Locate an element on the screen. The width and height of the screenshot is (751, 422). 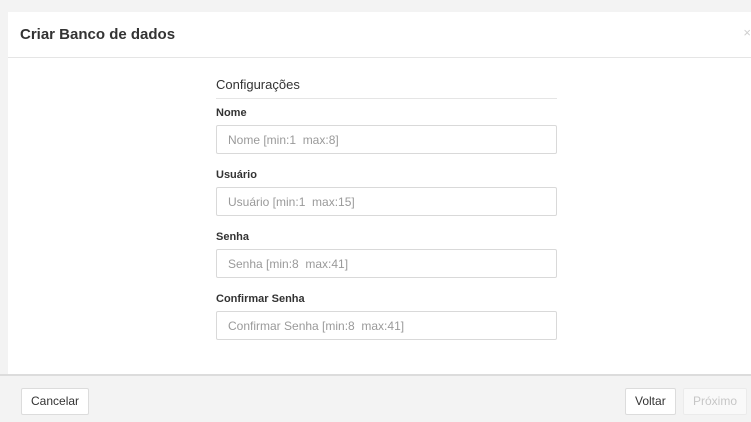
user-input is located at coordinates (386, 201).